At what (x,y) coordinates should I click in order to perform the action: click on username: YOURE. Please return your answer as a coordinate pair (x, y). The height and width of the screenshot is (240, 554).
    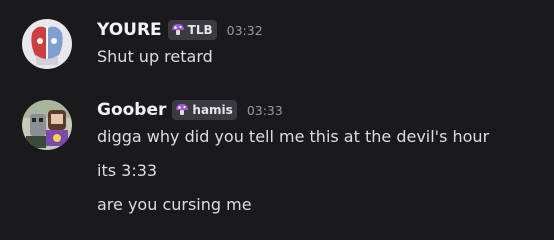
    Looking at the image, I should click on (129, 30).